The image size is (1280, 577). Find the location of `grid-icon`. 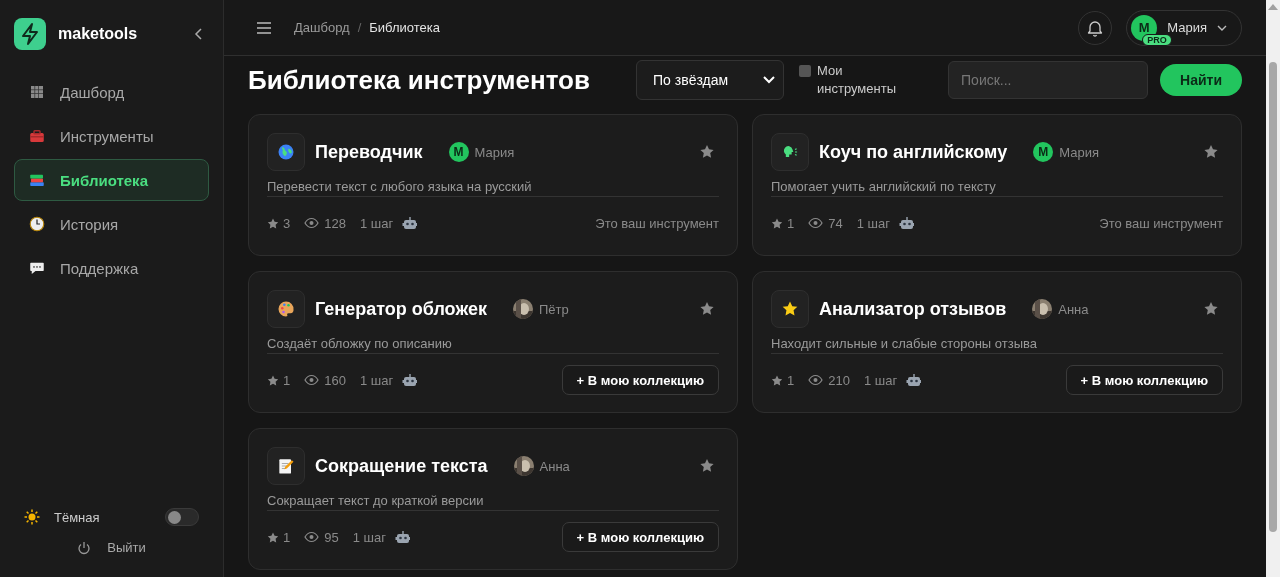

grid-icon is located at coordinates (37, 92).